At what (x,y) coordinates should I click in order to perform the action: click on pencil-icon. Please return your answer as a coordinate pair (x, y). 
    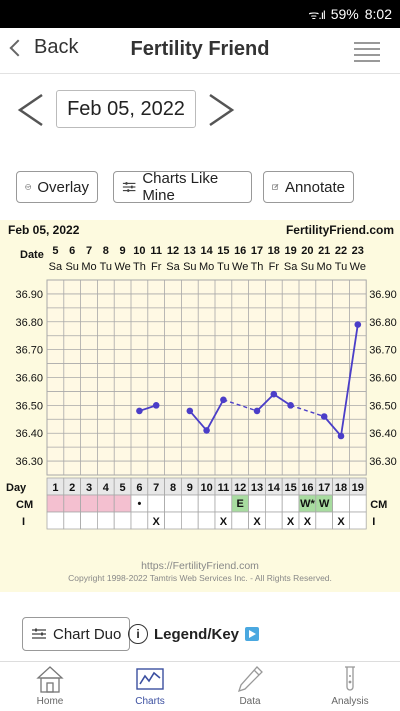
    Looking at the image, I should click on (250, 679).